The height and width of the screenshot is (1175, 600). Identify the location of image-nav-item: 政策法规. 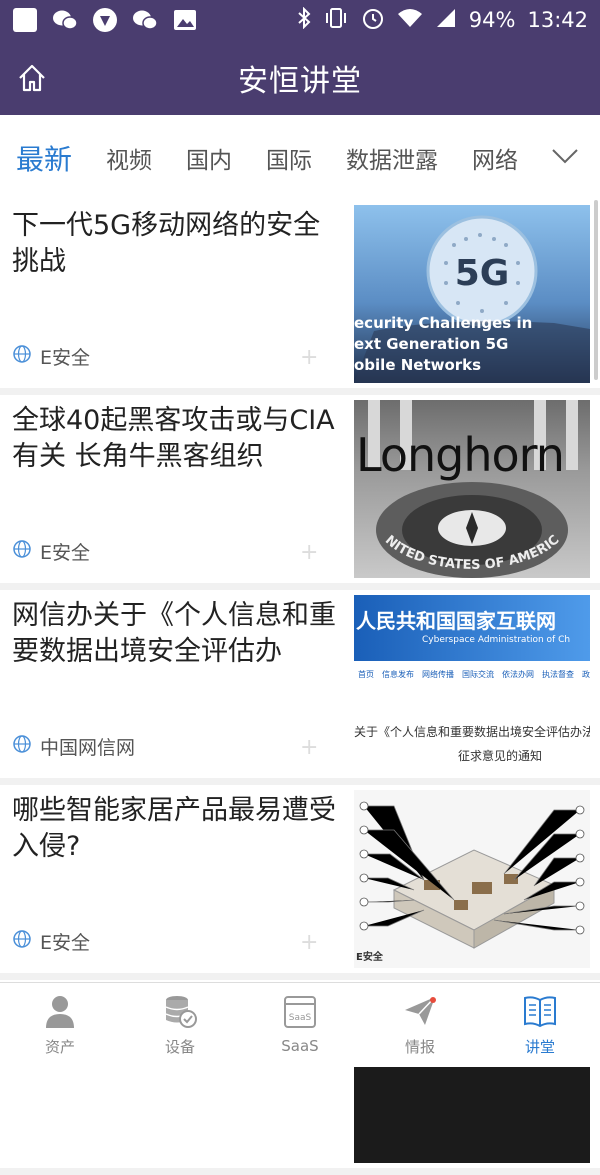
(586, 674).